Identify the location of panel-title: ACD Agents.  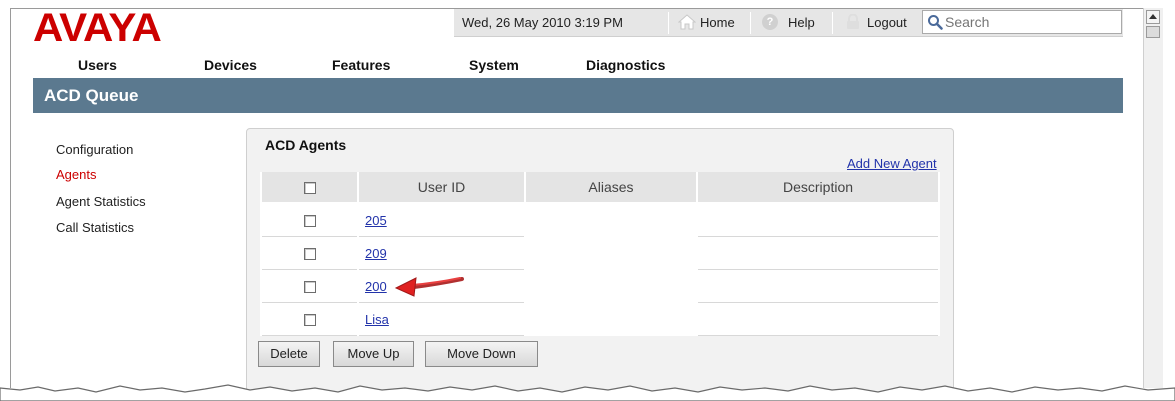
(306, 145).